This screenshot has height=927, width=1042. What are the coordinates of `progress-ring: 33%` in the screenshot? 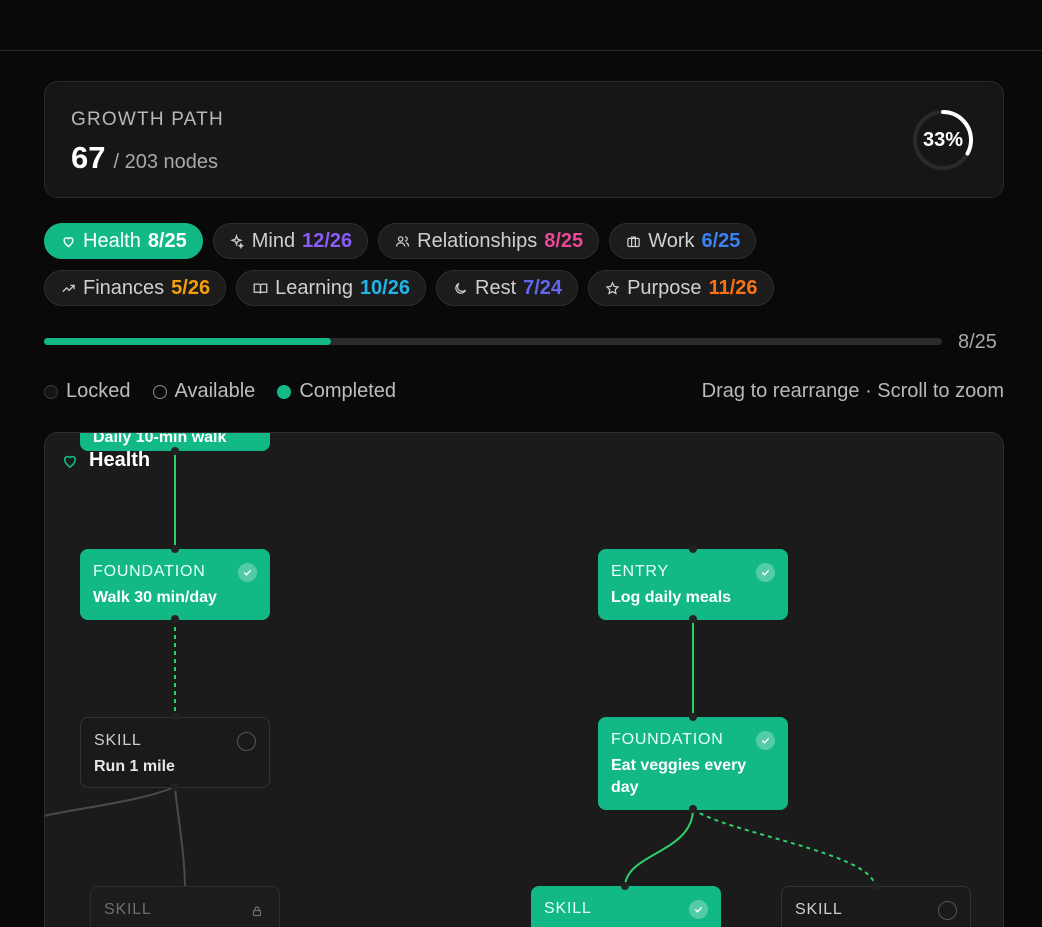 It's located at (943, 140).